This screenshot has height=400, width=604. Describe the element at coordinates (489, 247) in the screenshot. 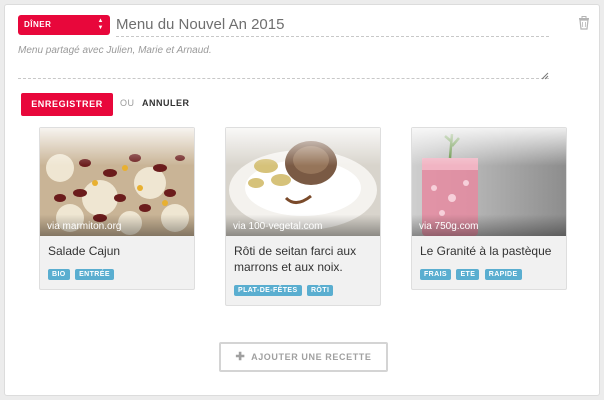

I see `recipe-name: Le Granité à la pastèque` at that location.